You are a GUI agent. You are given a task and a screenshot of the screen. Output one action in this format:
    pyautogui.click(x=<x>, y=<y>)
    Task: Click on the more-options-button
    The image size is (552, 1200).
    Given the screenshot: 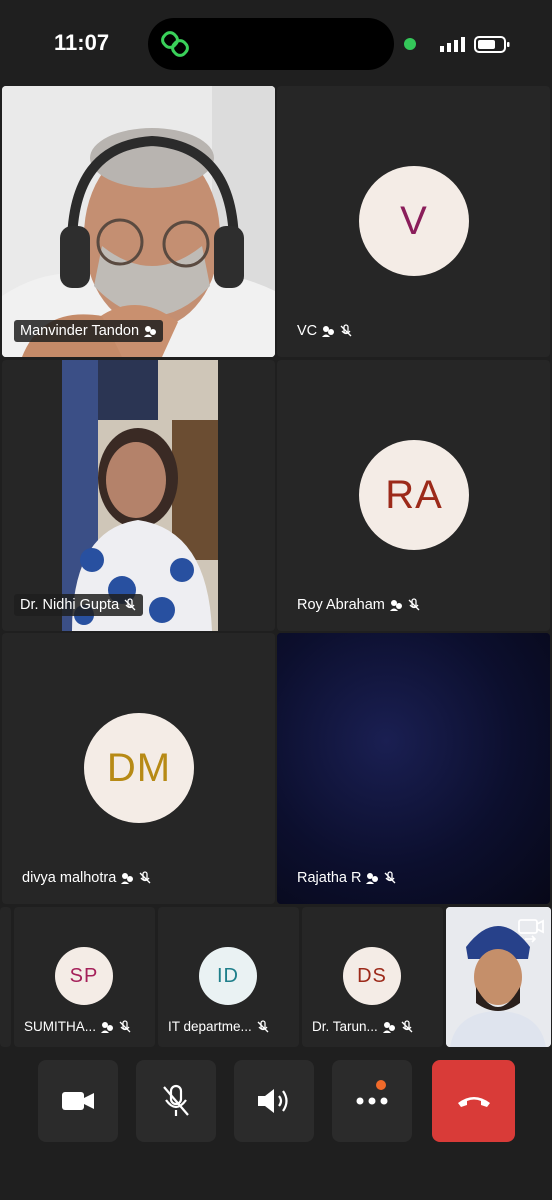 What is the action you would take?
    pyautogui.click(x=372, y=1101)
    